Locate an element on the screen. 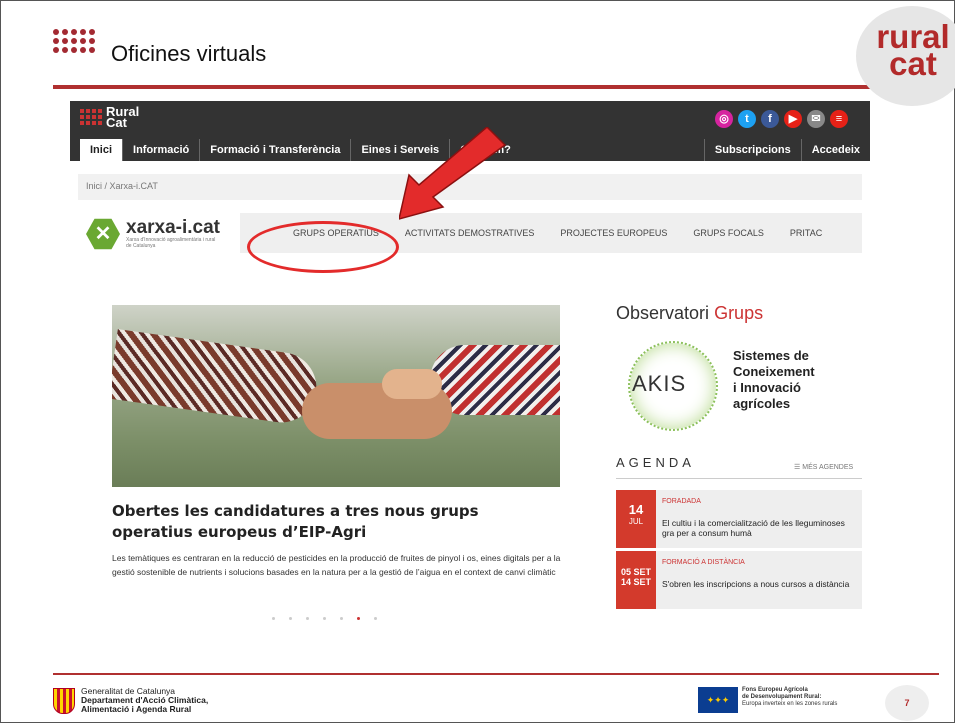 The height and width of the screenshot is (723, 955). xarxa-name: xarxa-i.cat is located at coordinates (173, 227).